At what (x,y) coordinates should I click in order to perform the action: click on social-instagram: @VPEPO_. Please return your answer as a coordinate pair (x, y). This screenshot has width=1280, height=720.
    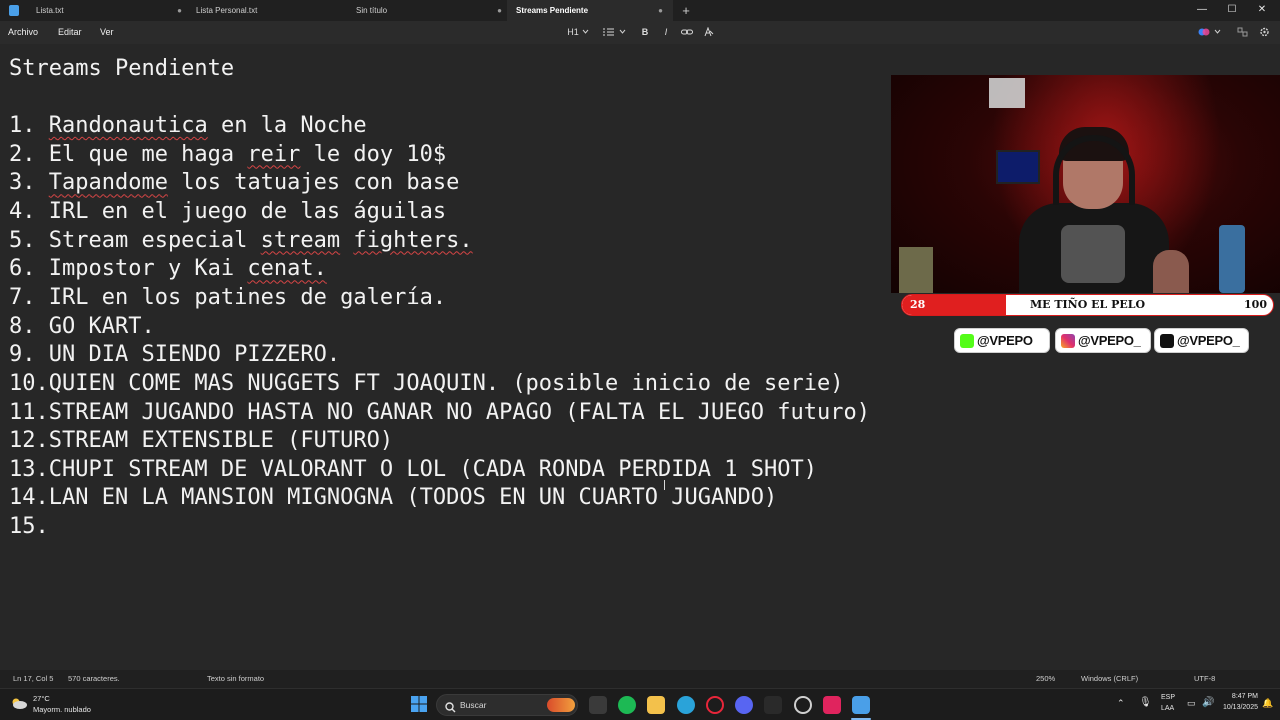
    Looking at the image, I should click on (1103, 340).